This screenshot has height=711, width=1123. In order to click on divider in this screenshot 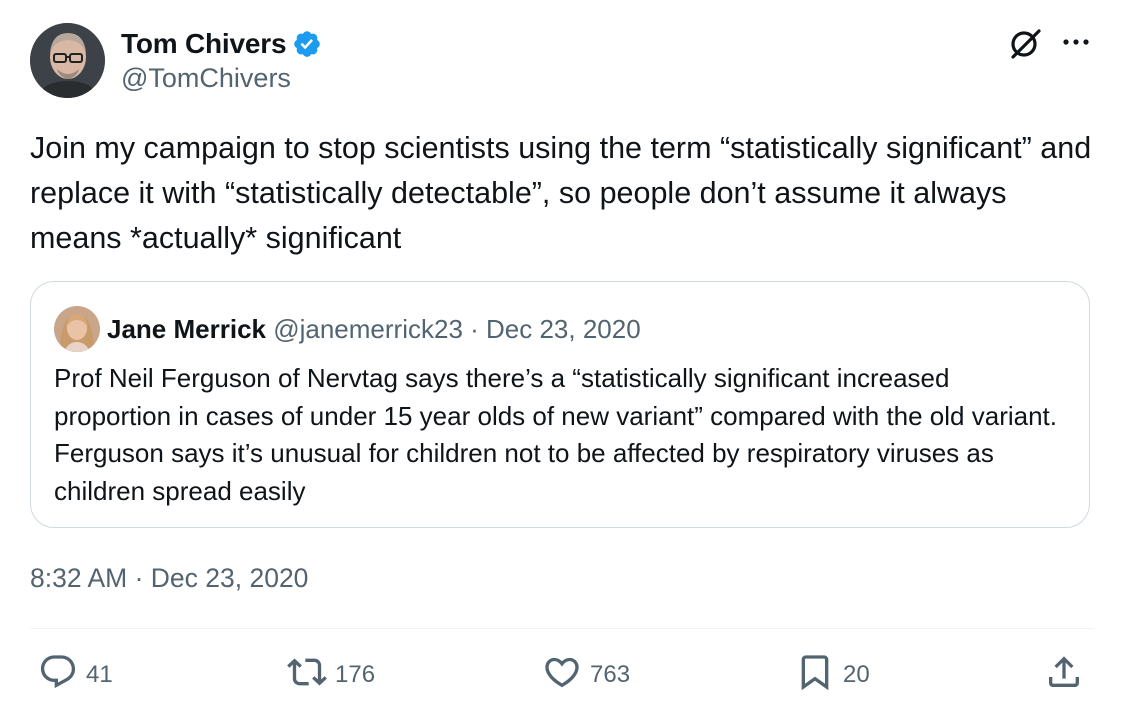, I will do `click(561, 628)`.